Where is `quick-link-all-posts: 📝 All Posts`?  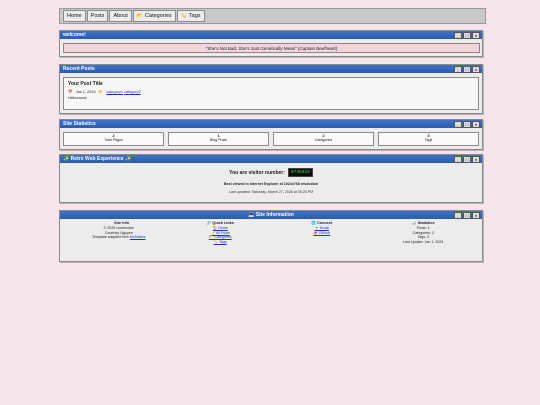
quick-link-all-posts: 📝 All Posts is located at coordinates (220, 233).